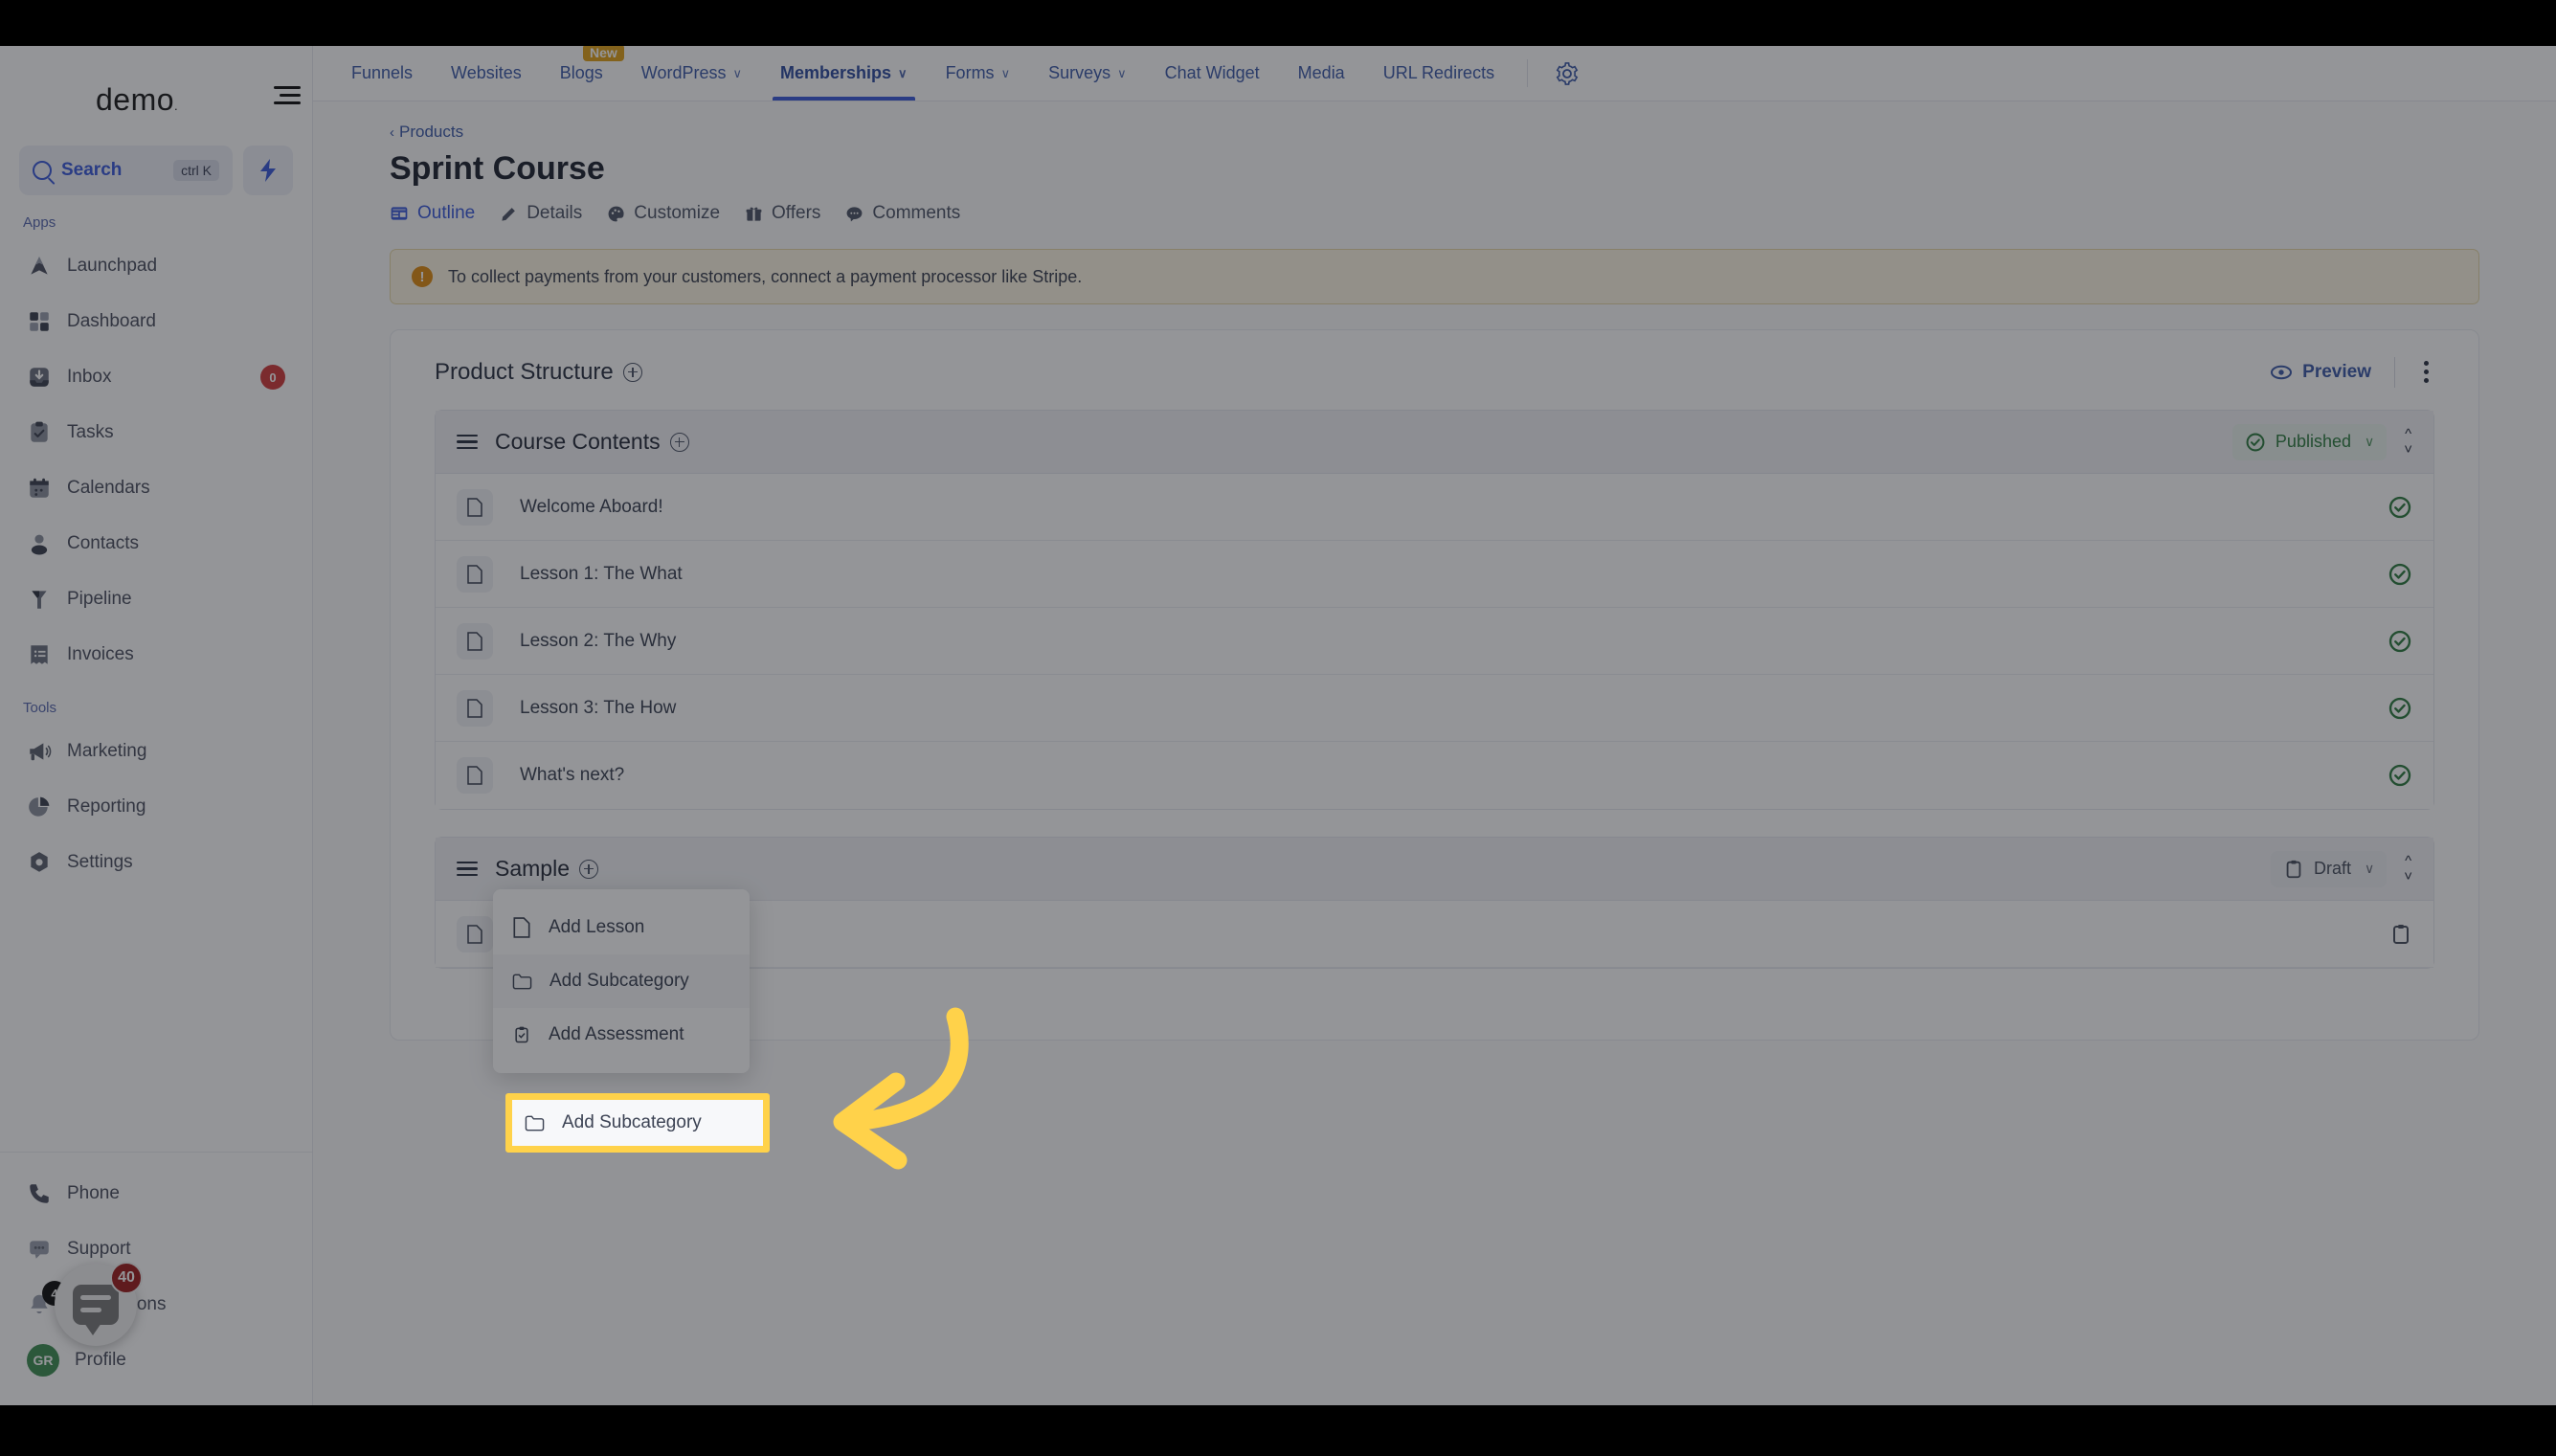 The height and width of the screenshot is (1456, 2556). Describe the element at coordinates (1439, 73) in the screenshot. I see `nav-item-url-redirects: URL Redirects` at that location.